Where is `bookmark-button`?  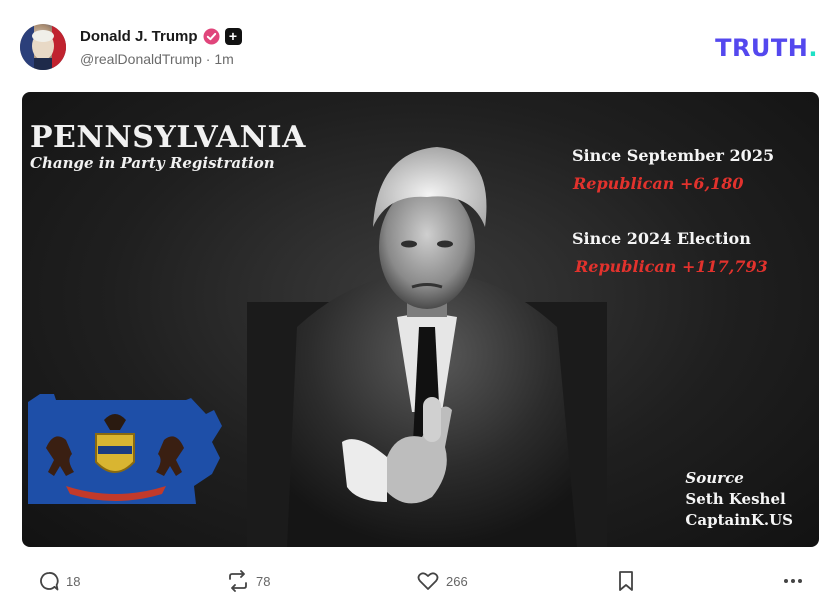 bookmark-button is located at coordinates (626, 581).